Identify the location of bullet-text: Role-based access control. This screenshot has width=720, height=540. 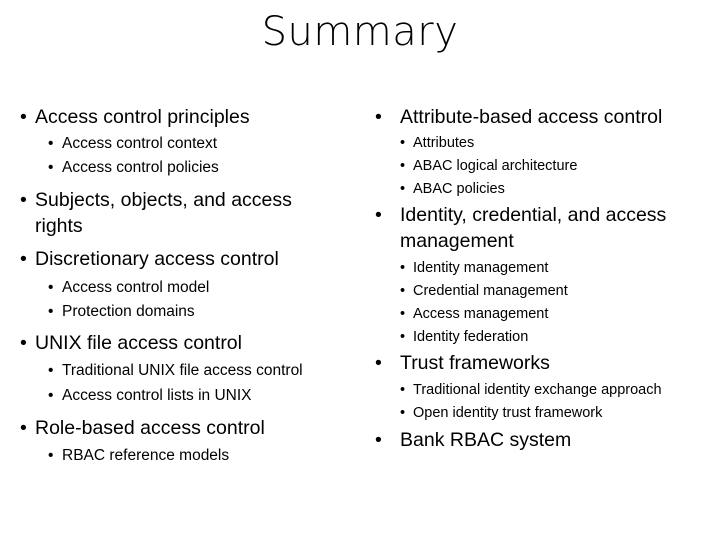
(150, 428).